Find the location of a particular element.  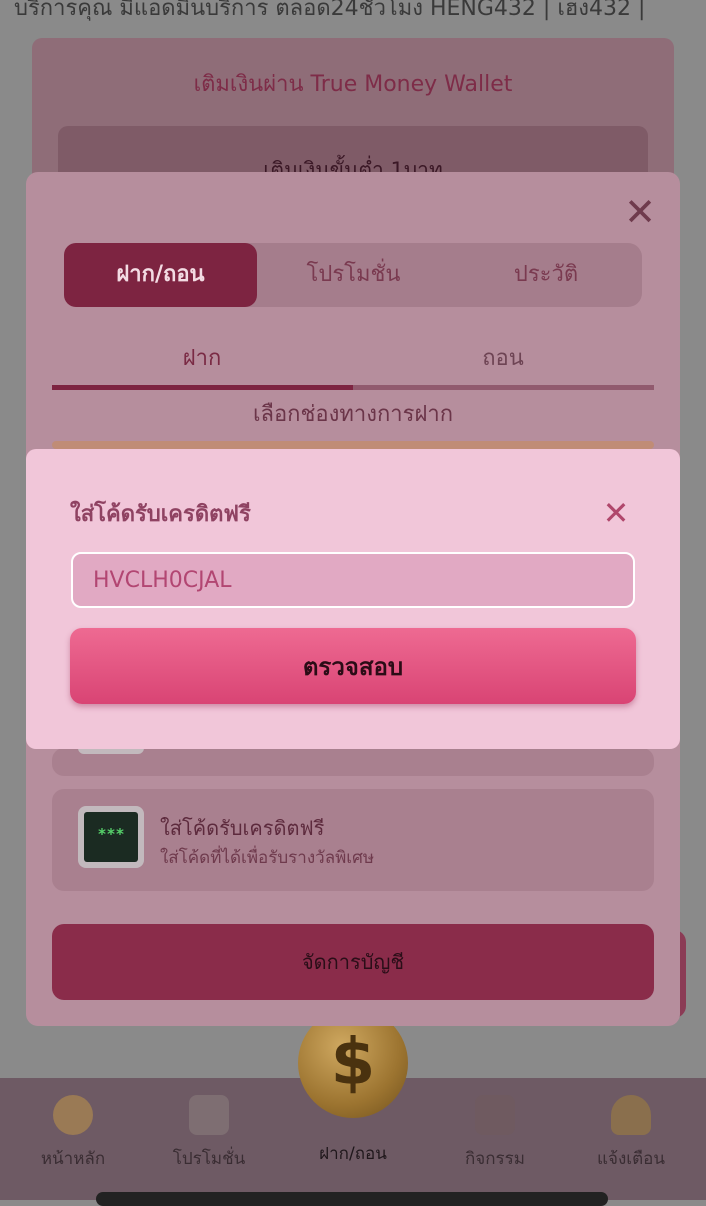

nav-item-label: กิจกรรม is located at coordinates (494, 1159).